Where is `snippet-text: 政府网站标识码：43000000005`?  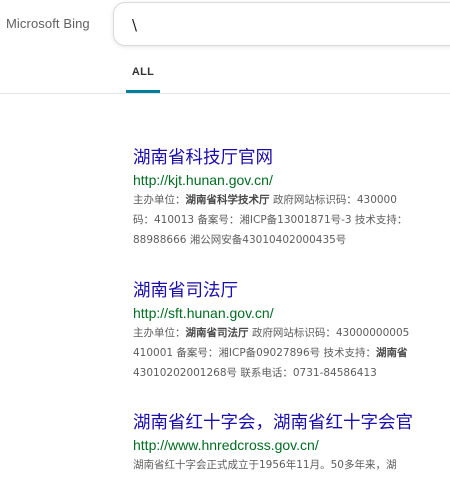
snippet-text: 政府网站标识码：43000000005 is located at coordinates (329, 333).